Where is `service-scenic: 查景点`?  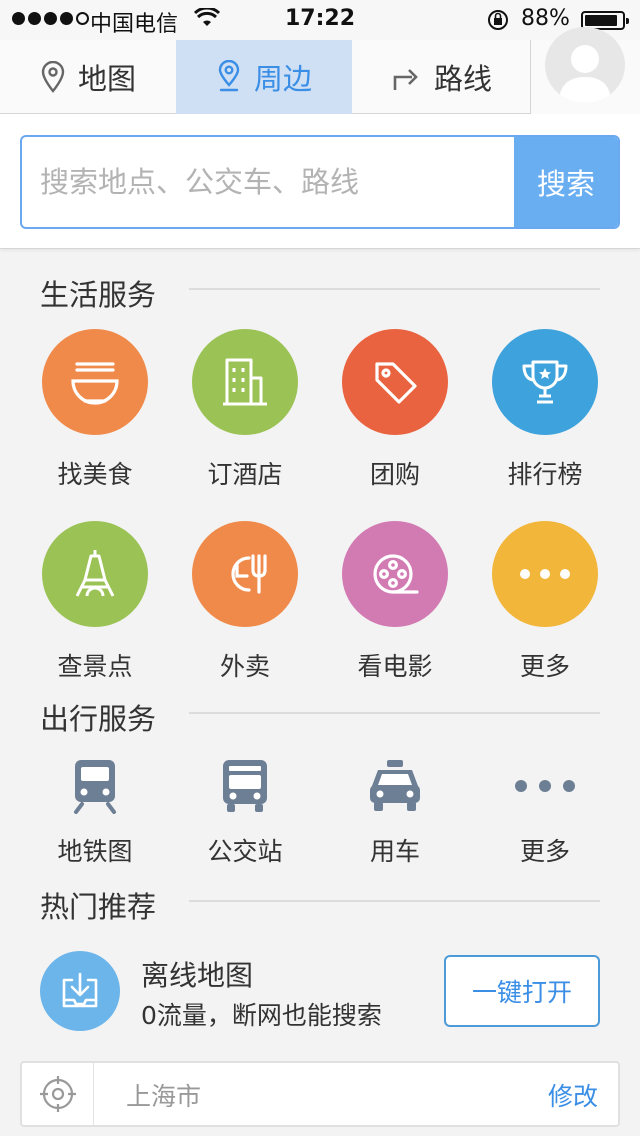
service-scenic: 查景点 is located at coordinates (95, 602).